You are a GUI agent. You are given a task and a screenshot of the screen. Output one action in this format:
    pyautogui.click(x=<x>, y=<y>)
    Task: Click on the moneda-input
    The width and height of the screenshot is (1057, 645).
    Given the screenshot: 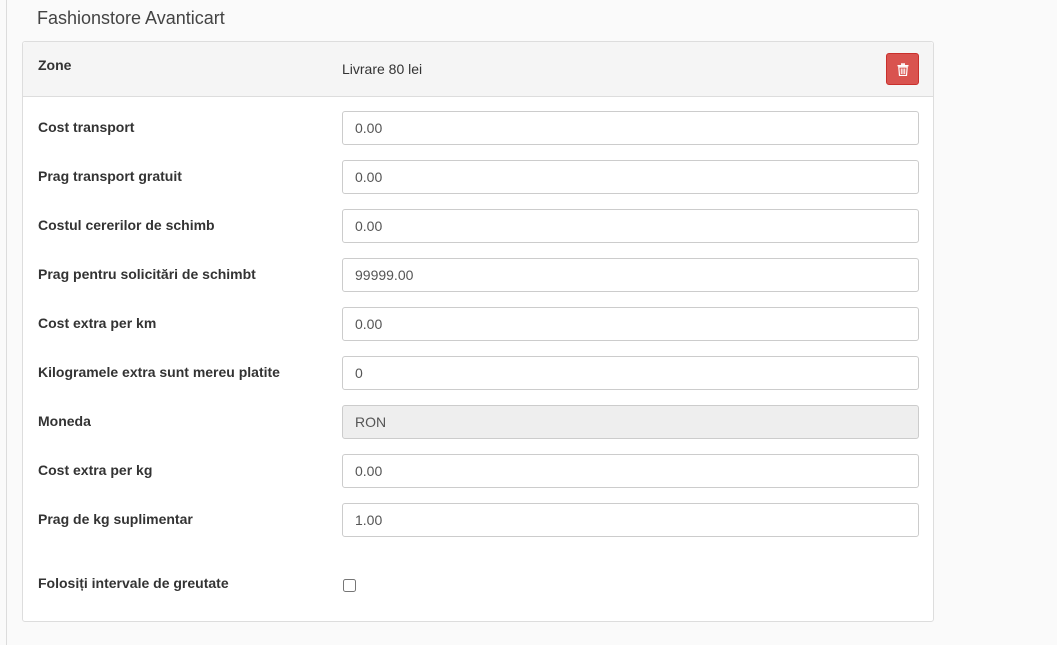 What is the action you would take?
    pyautogui.click(x=630, y=422)
    